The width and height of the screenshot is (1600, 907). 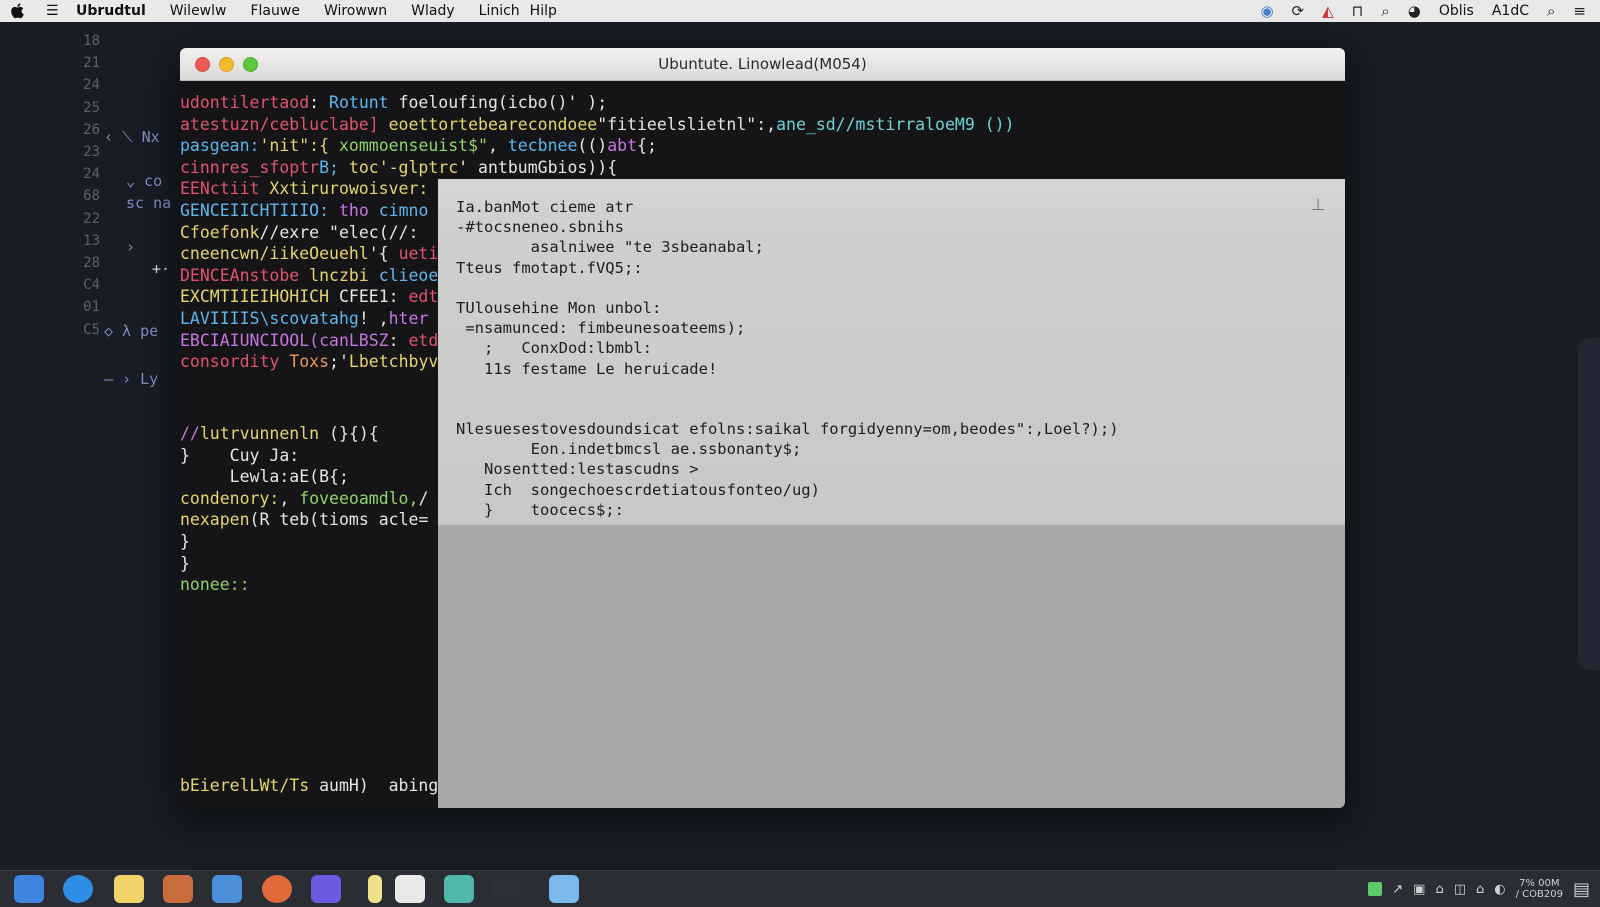 I want to click on chevron-right-icon: ›, so click(x=130, y=247).